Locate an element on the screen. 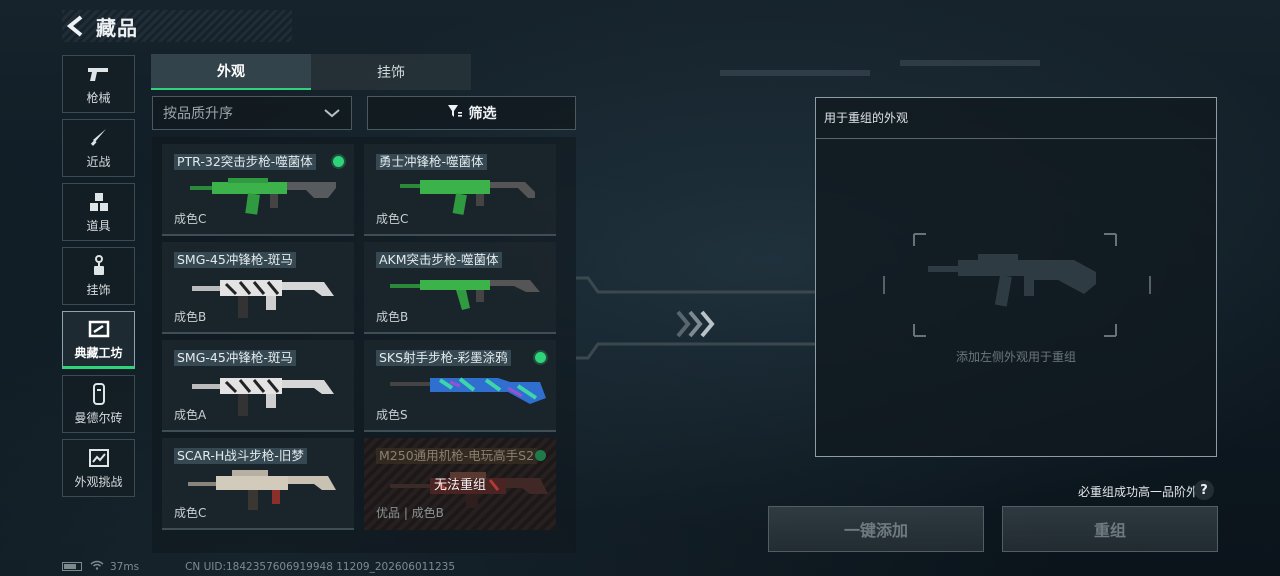 The image size is (1280, 576). quick-add-button: 一键添加 is located at coordinates (876, 529).